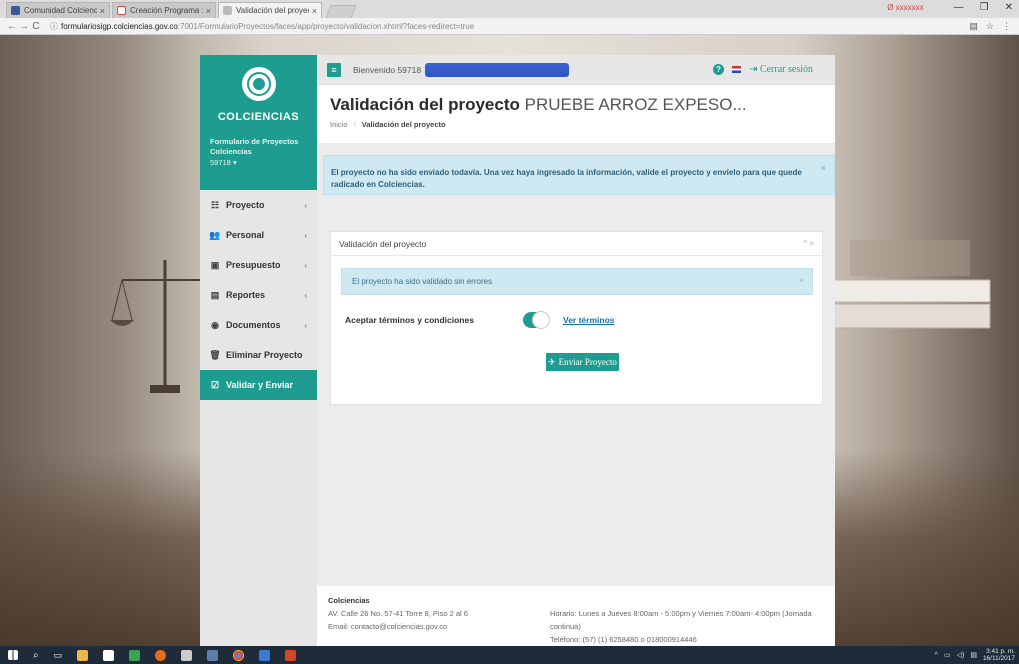 Image resolution: width=1019 pixels, height=664 pixels. Describe the element at coordinates (905, 284) in the screenshot. I see `books-illustration` at that location.